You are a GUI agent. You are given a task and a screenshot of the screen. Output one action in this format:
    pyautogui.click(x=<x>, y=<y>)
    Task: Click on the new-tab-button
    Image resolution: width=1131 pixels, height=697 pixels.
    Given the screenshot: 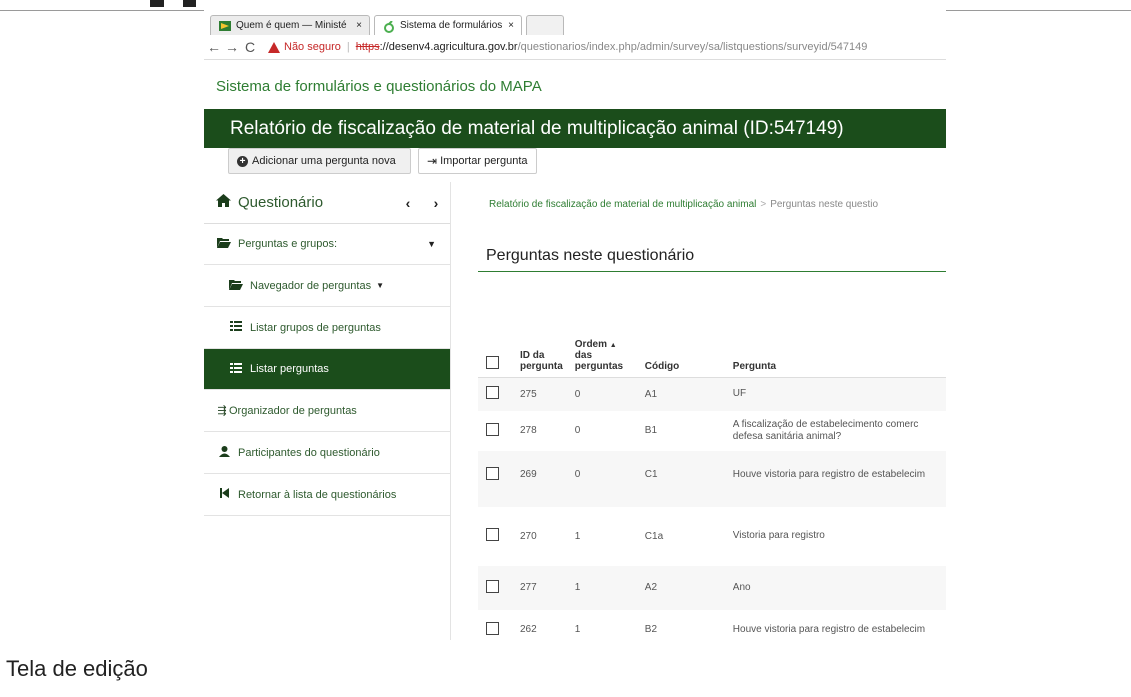 What is the action you would take?
    pyautogui.click(x=545, y=25)
    